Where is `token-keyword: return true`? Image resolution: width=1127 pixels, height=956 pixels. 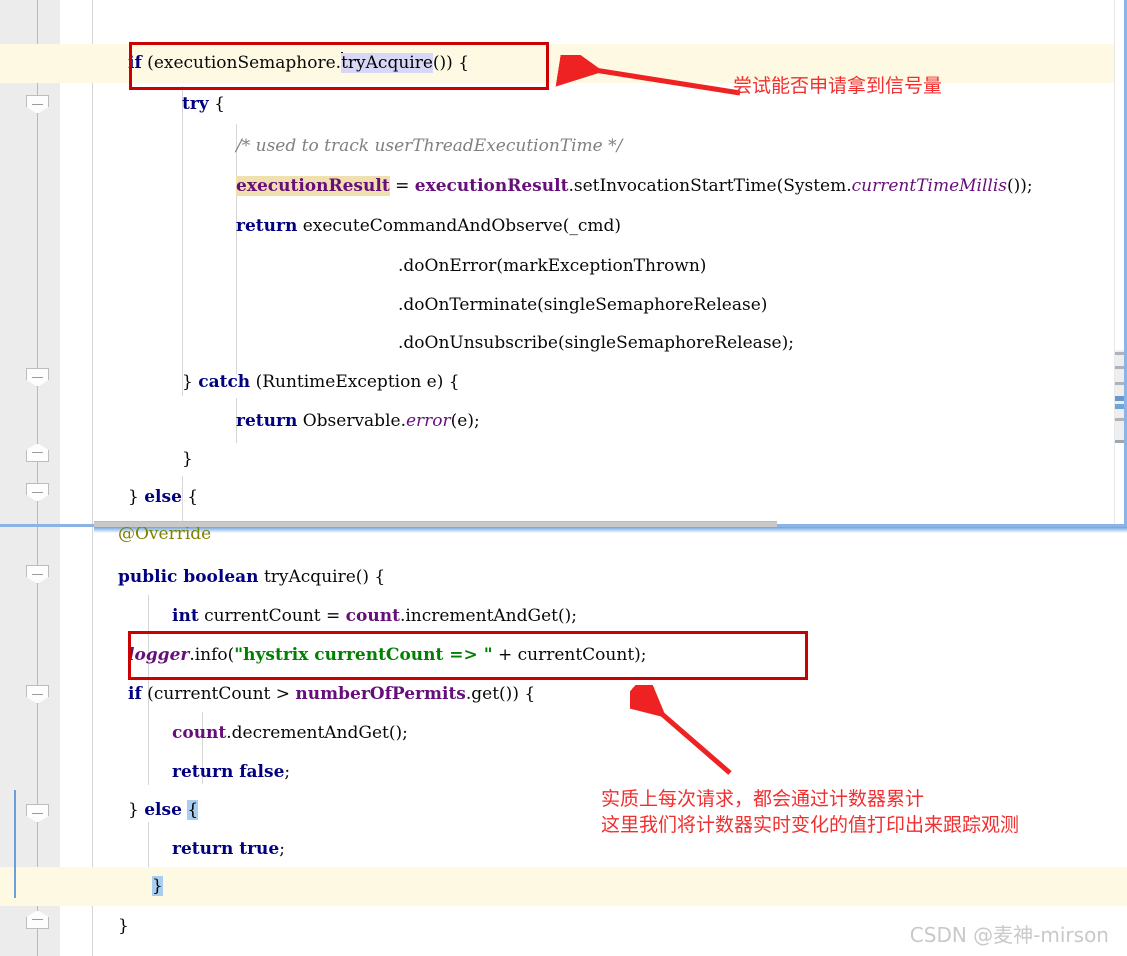
token-keyword: return true is located at coordinates (226, 849).